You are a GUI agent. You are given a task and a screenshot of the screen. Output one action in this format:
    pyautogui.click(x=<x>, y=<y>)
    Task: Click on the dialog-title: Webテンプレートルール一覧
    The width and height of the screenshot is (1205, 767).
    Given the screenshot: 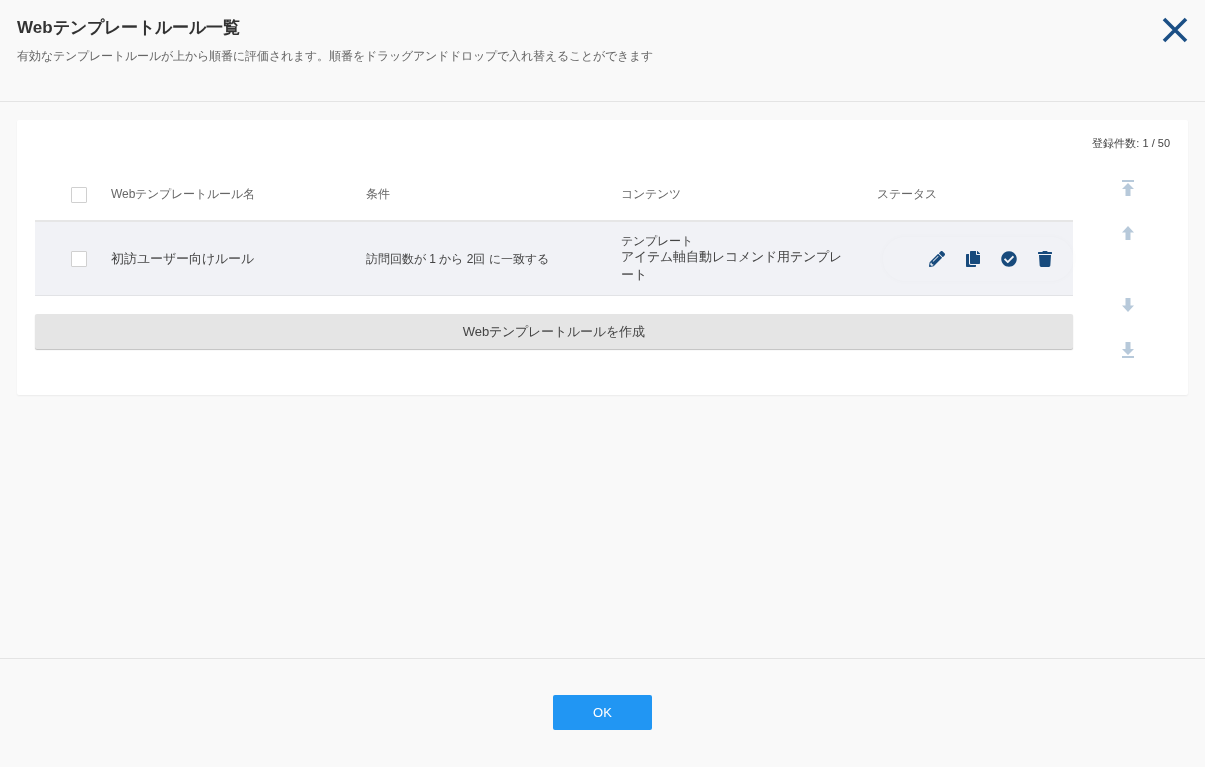 What is the action you would take?
    pyautogui.click(x=129, y=28)
    